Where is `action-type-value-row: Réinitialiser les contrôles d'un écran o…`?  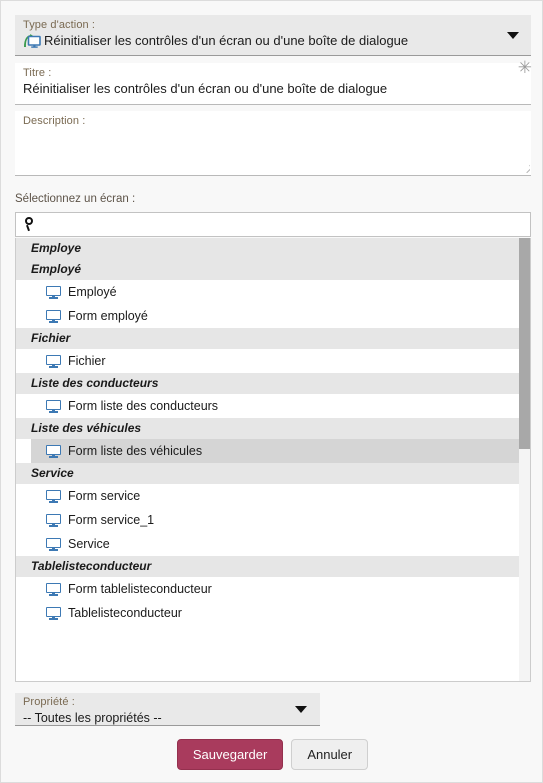 action-type-value-row: Réinitialiser les contrôles d'un écran o… is located at coordinates (273, 42).